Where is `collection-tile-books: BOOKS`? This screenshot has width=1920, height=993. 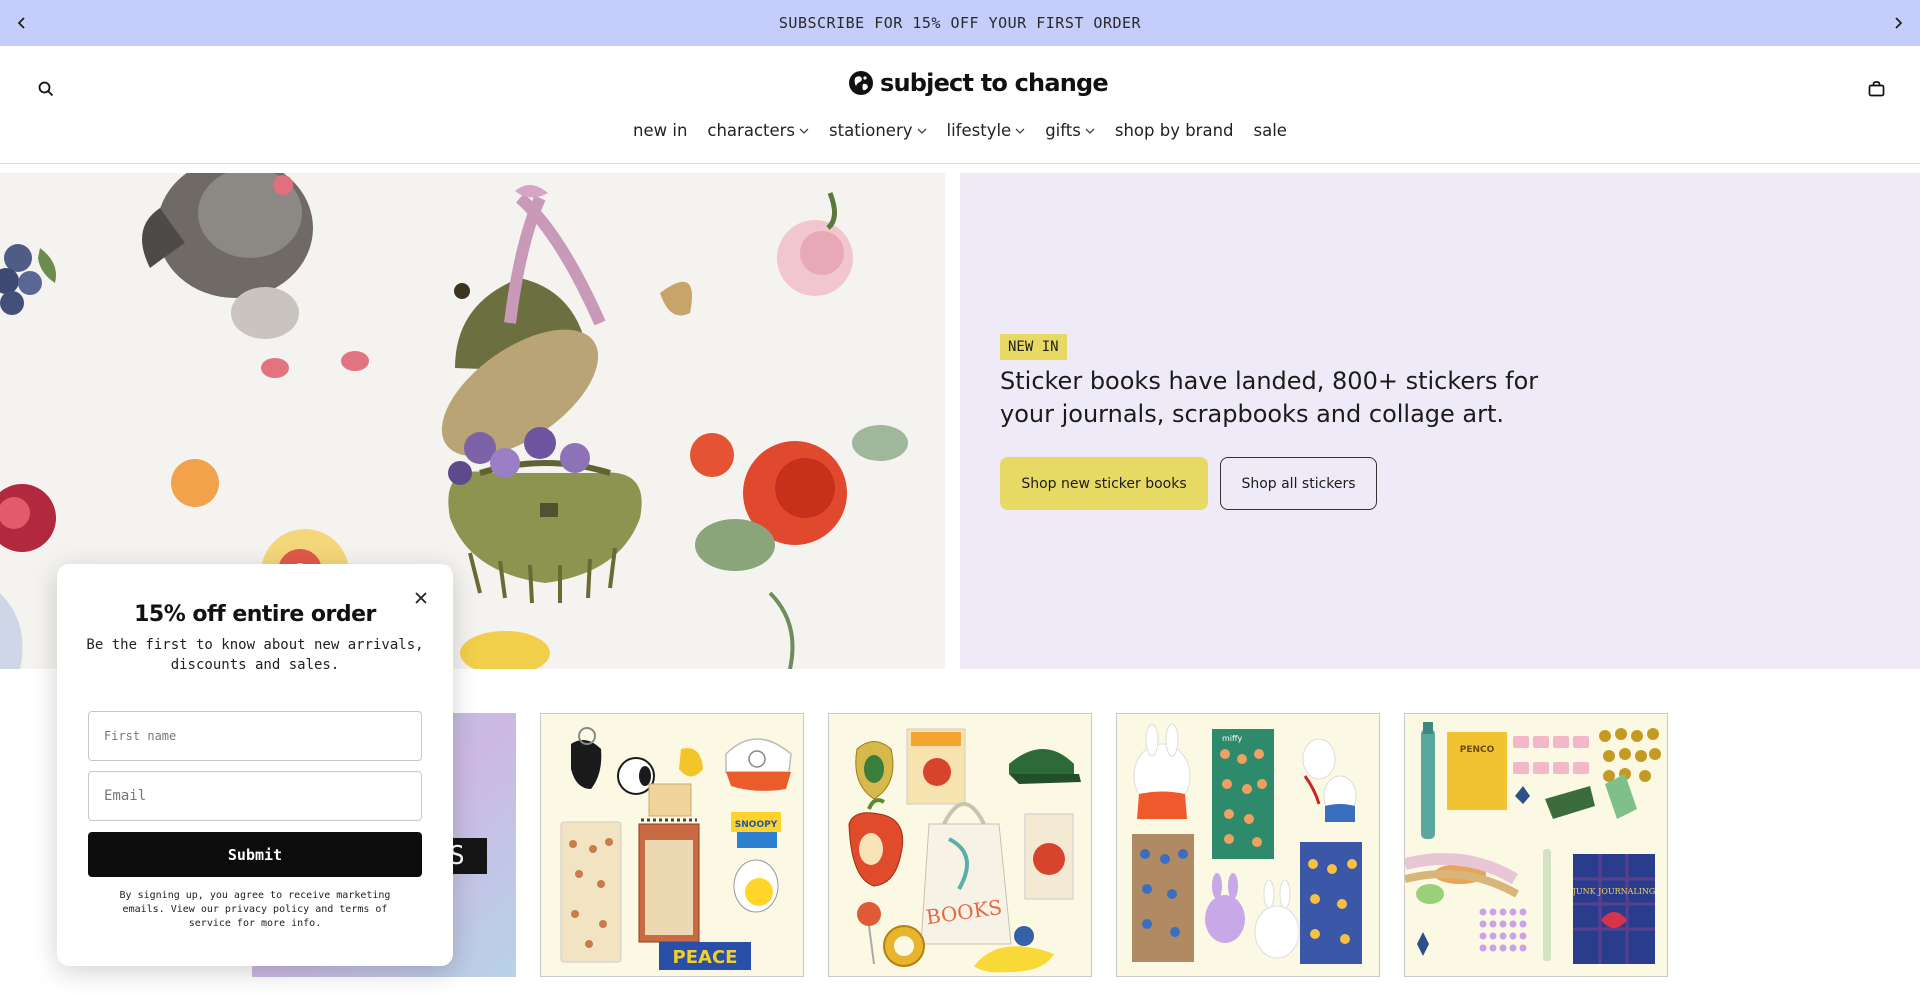
collection-tile-books: BOOKS is located at coordinates (960, 845).